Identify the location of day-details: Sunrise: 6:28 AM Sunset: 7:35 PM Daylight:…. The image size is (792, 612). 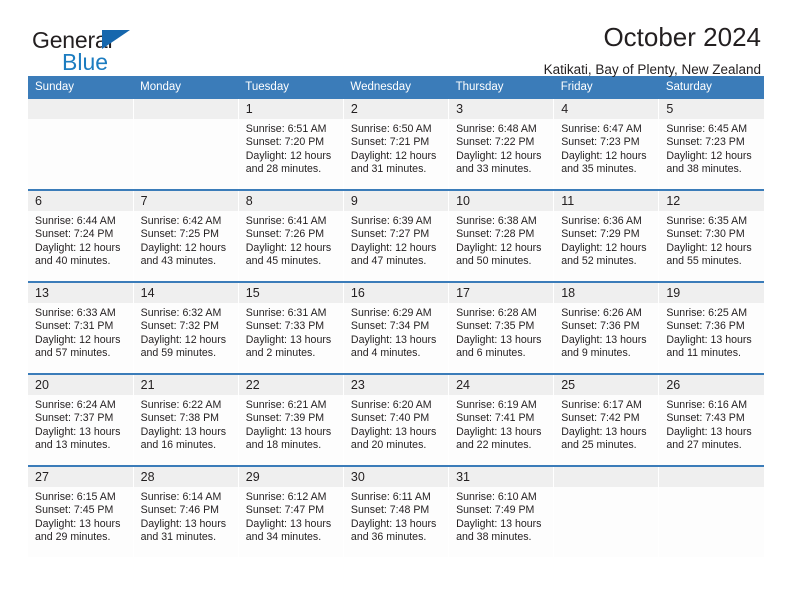
(501, 331).